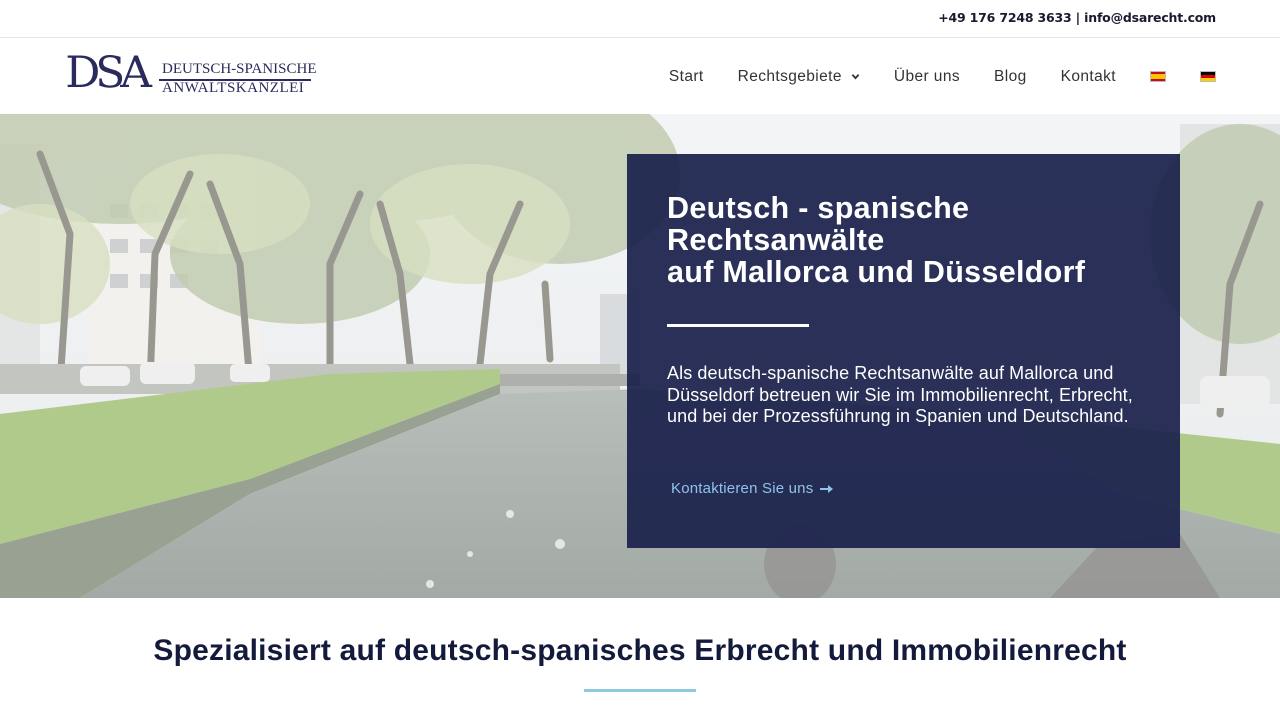 This screenshot has height=720, width=1280. I want to click on nav-item-label: Kontakt, so click(1088, 76).